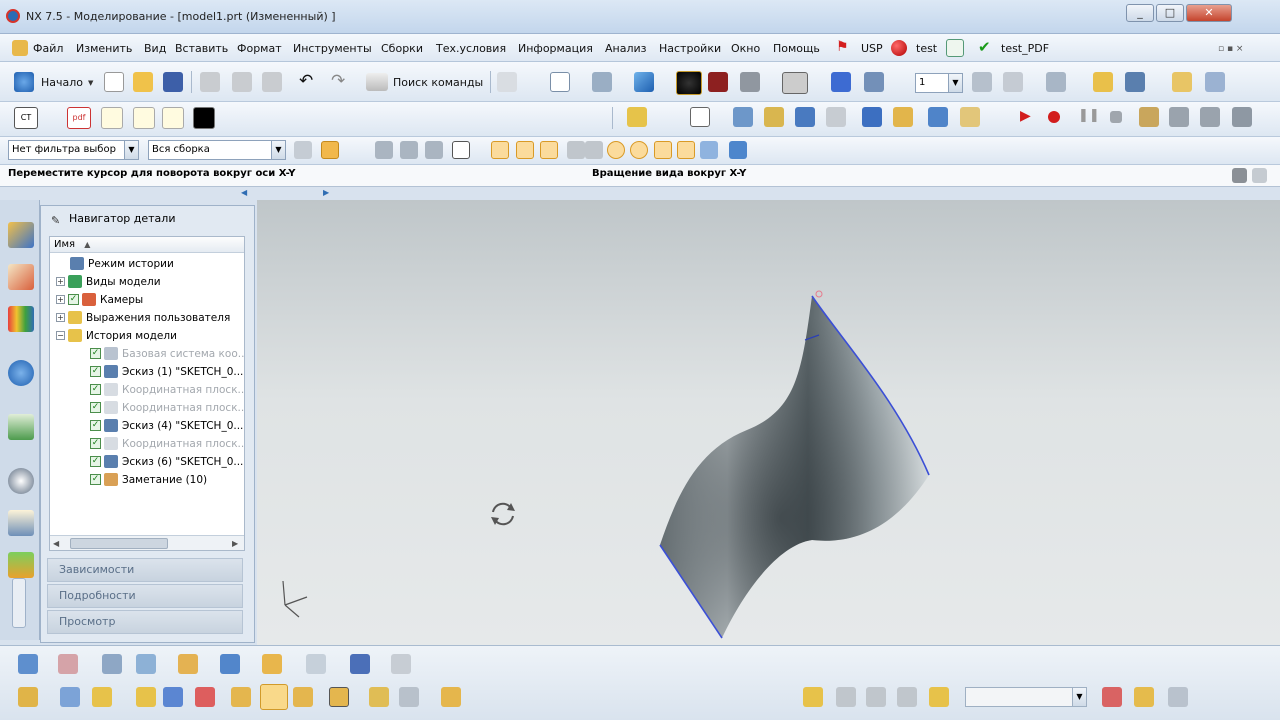 The width and height of the screenshot is (1280, 720). What do you see at coordinates (560, 82) in the screenshot?
I see `fit-icon` at bounding box center [560, 82].